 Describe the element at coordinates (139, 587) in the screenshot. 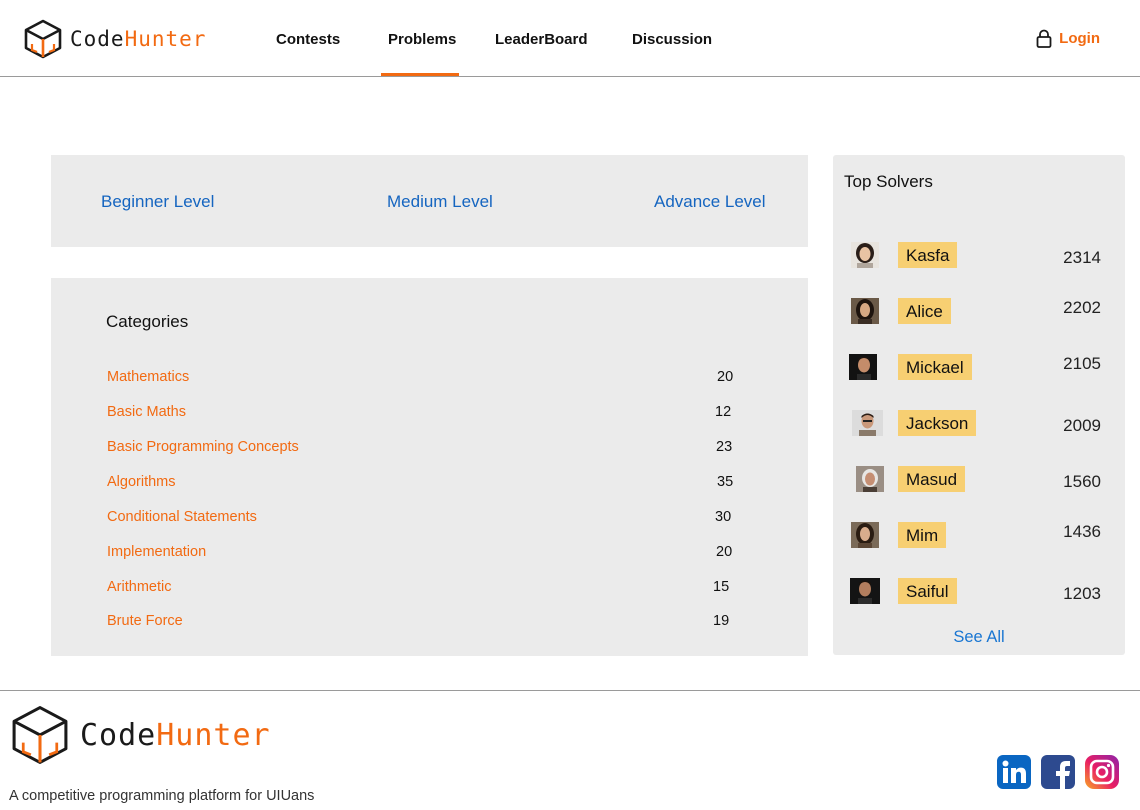

I see `category-link: Arithmetic` at that location.